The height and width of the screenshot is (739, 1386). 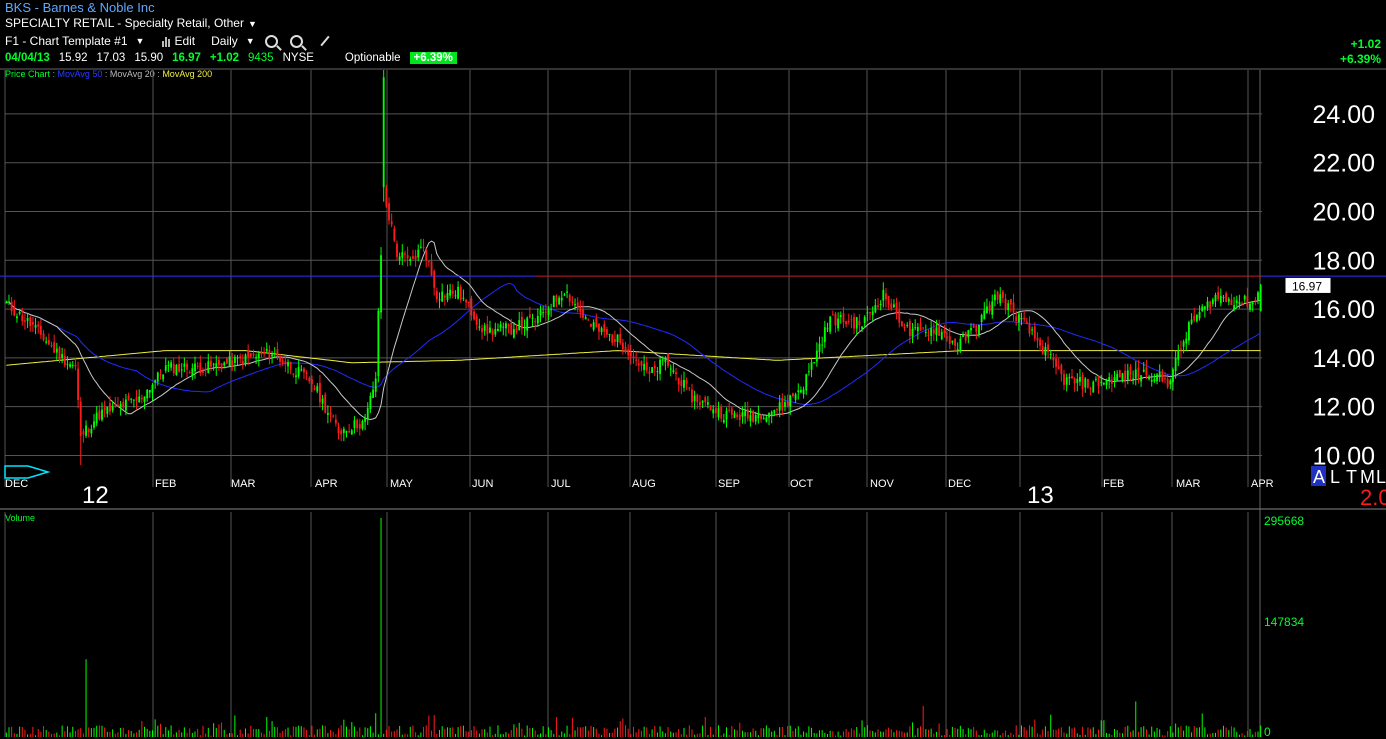 What do you see at coordinates (1343, 310) in the screenshot?
I see `price-tick-label: 16.00` at bounding box center [1343, 310].